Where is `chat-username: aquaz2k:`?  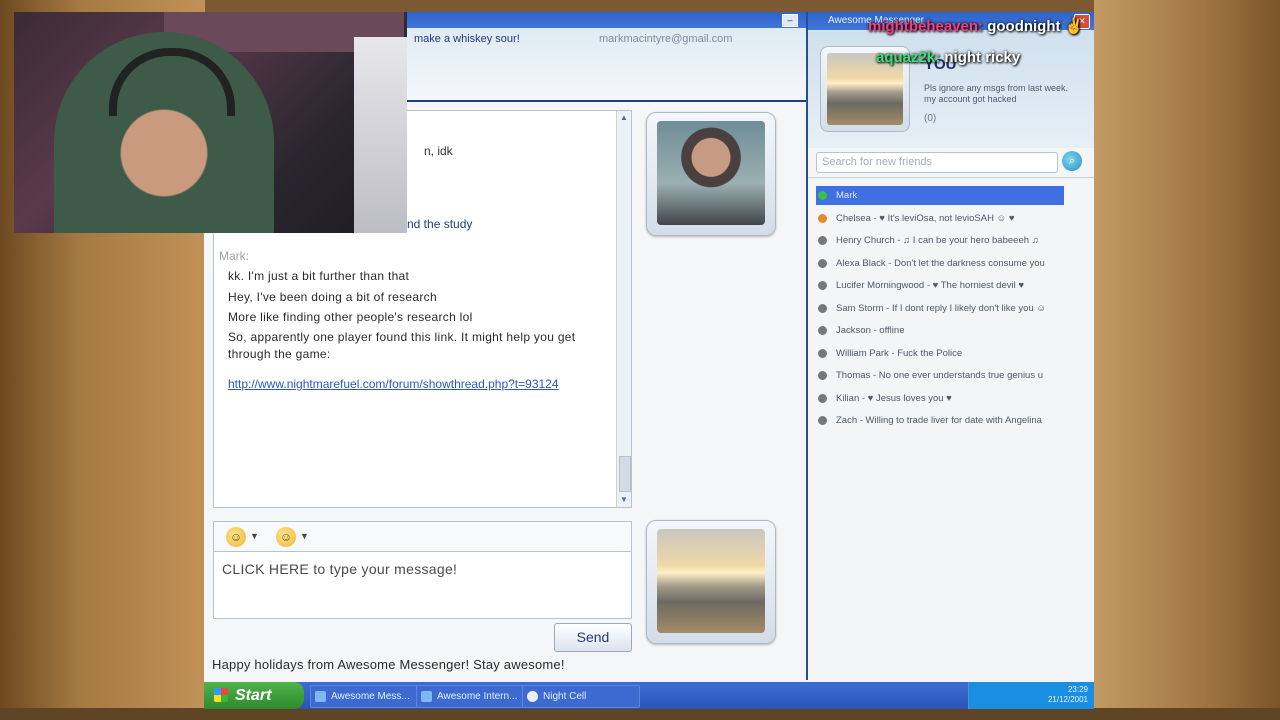
chat-username: aquaz2k: is located at coordinates (908, 57).